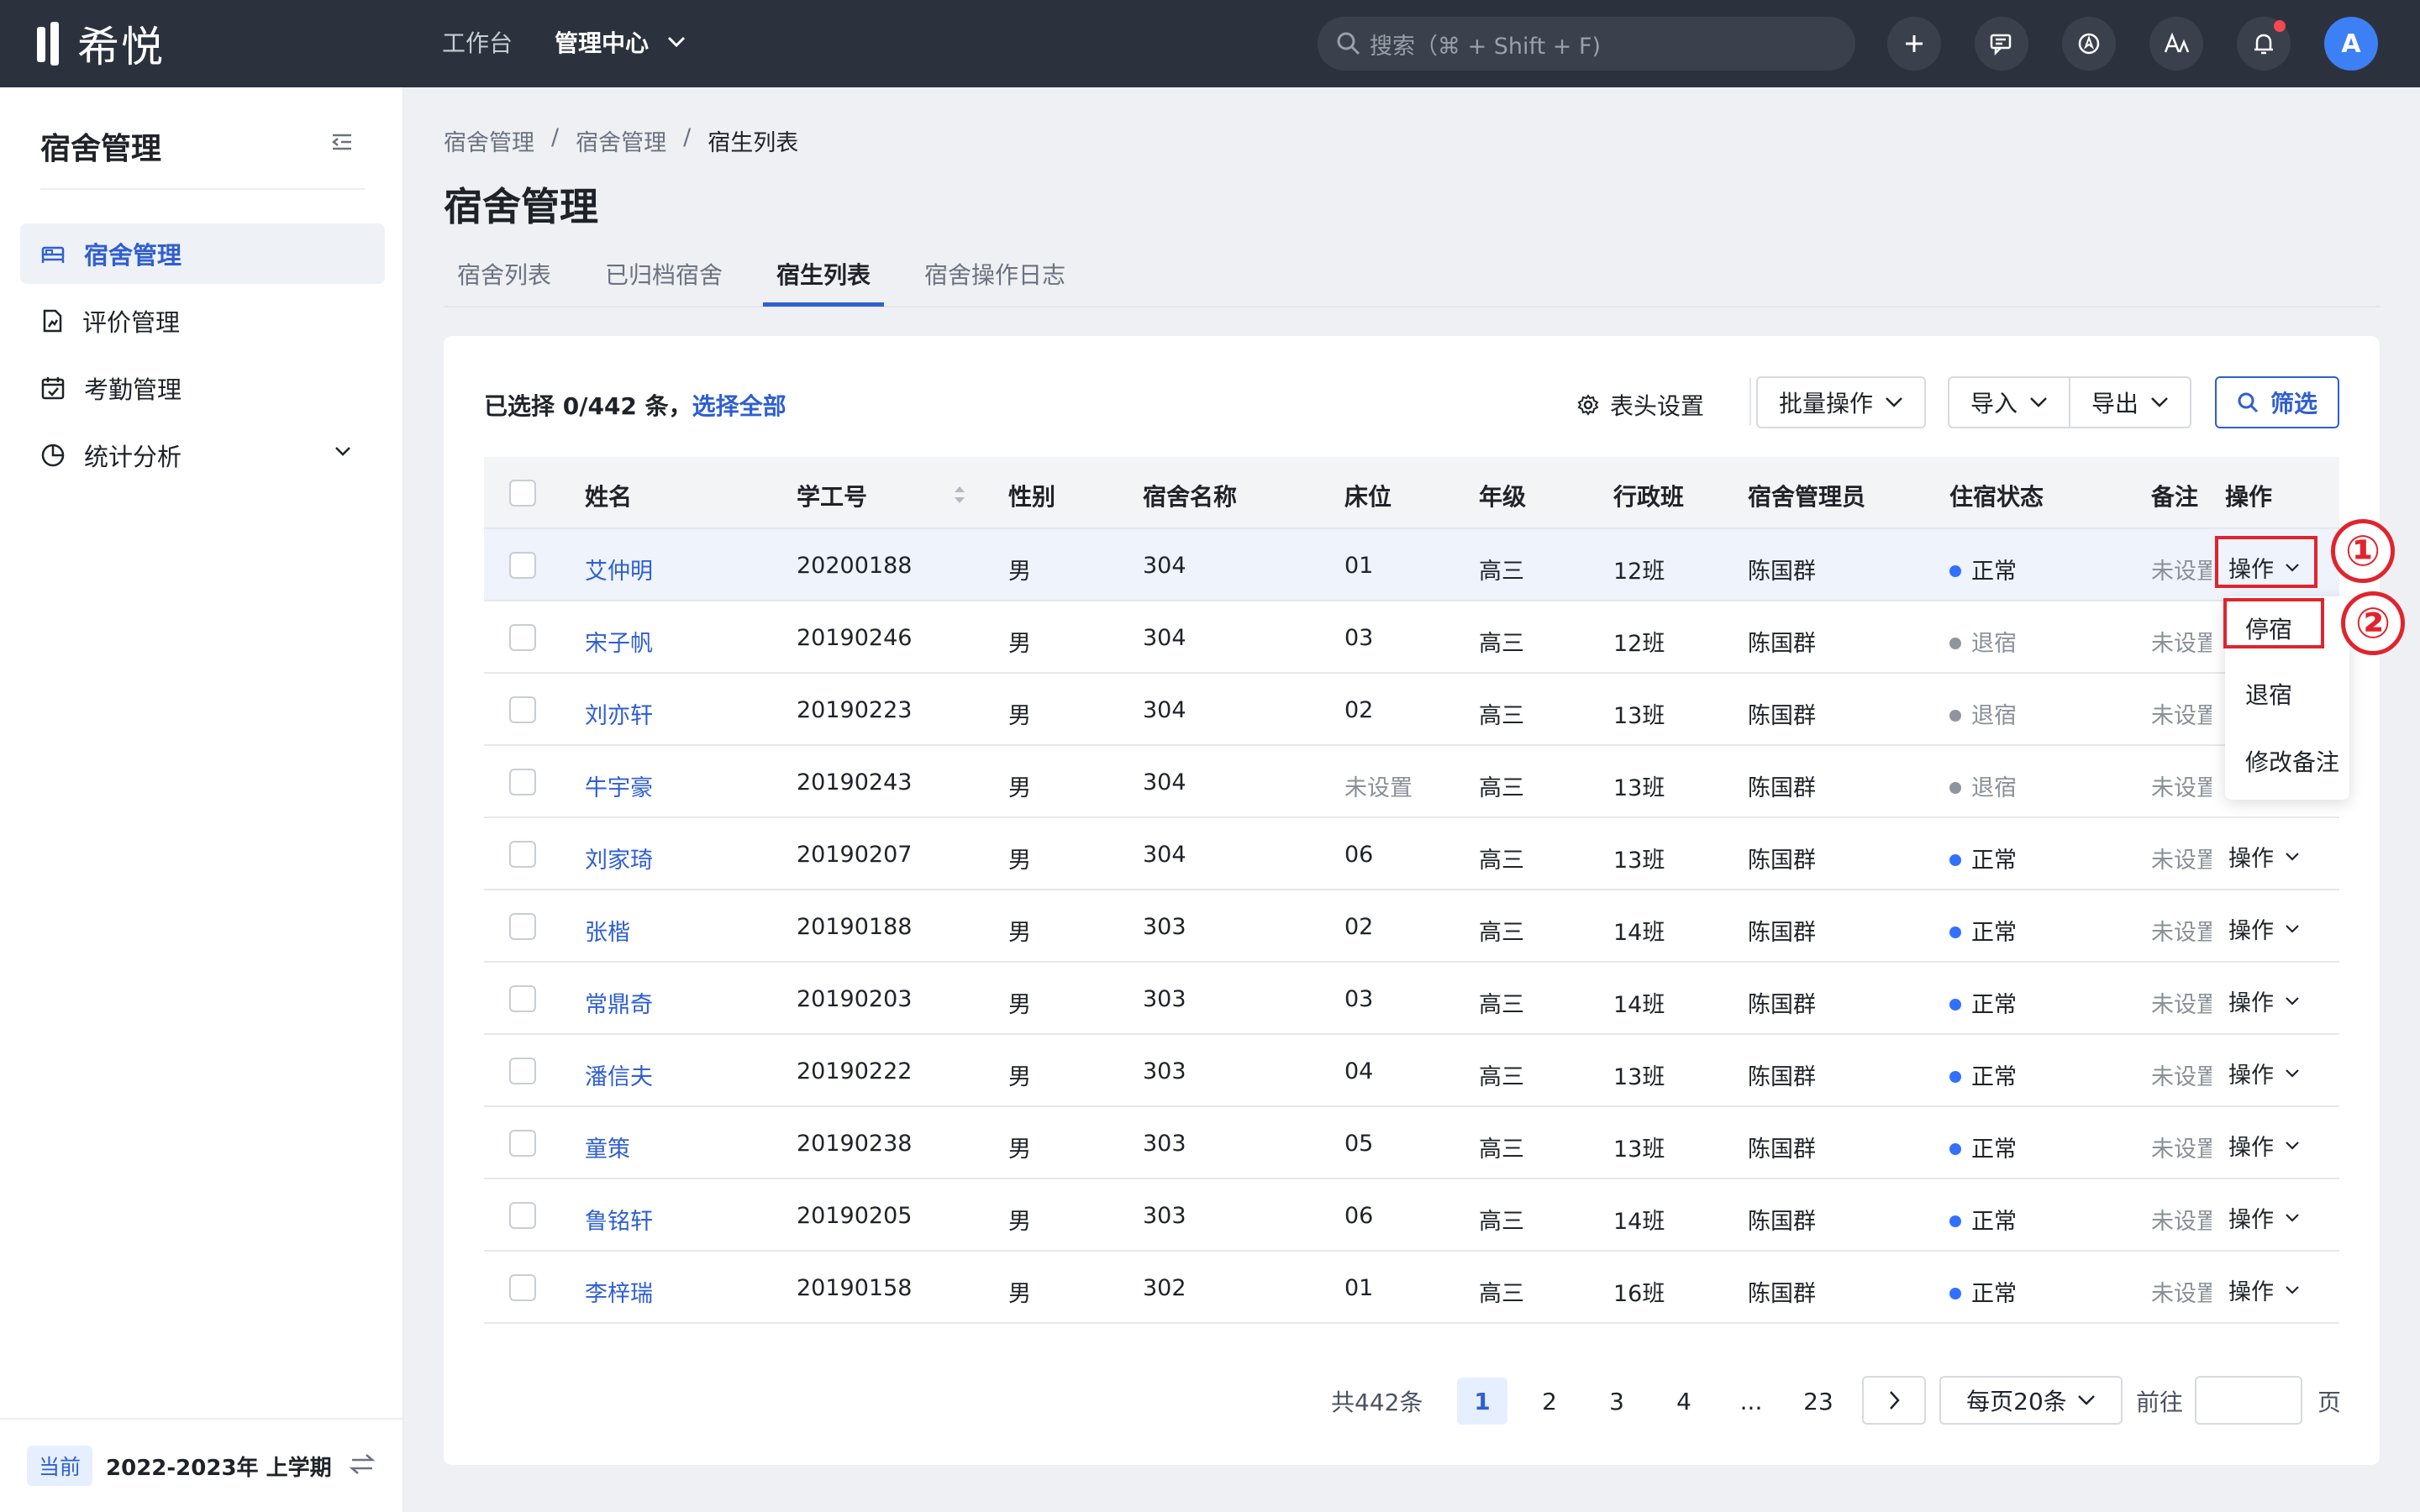  I want to click on nav-workbench: 工作台, so click(478, 42).